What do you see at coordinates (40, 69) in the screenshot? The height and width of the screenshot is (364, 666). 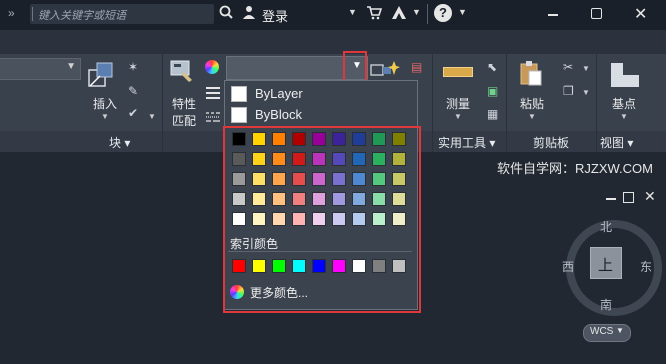 I see `layer-dropdown: ▼` at bounding box center [40, 69].